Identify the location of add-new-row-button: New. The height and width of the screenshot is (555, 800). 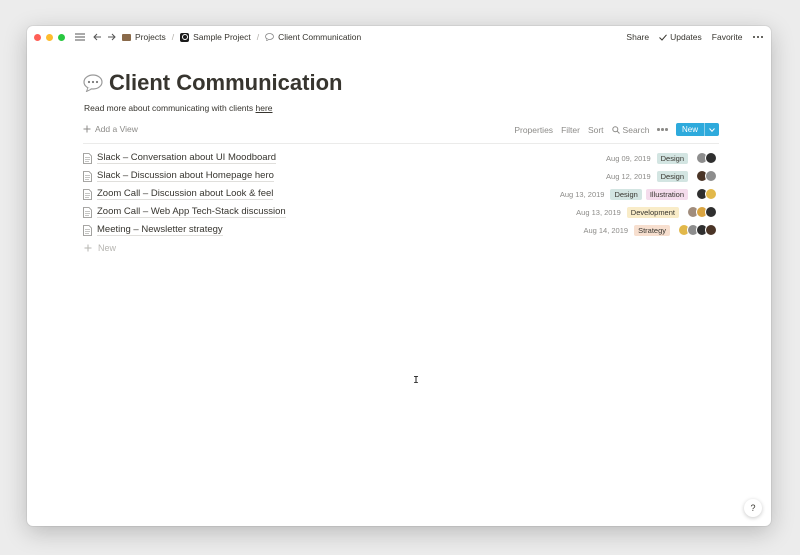
(401, 248).